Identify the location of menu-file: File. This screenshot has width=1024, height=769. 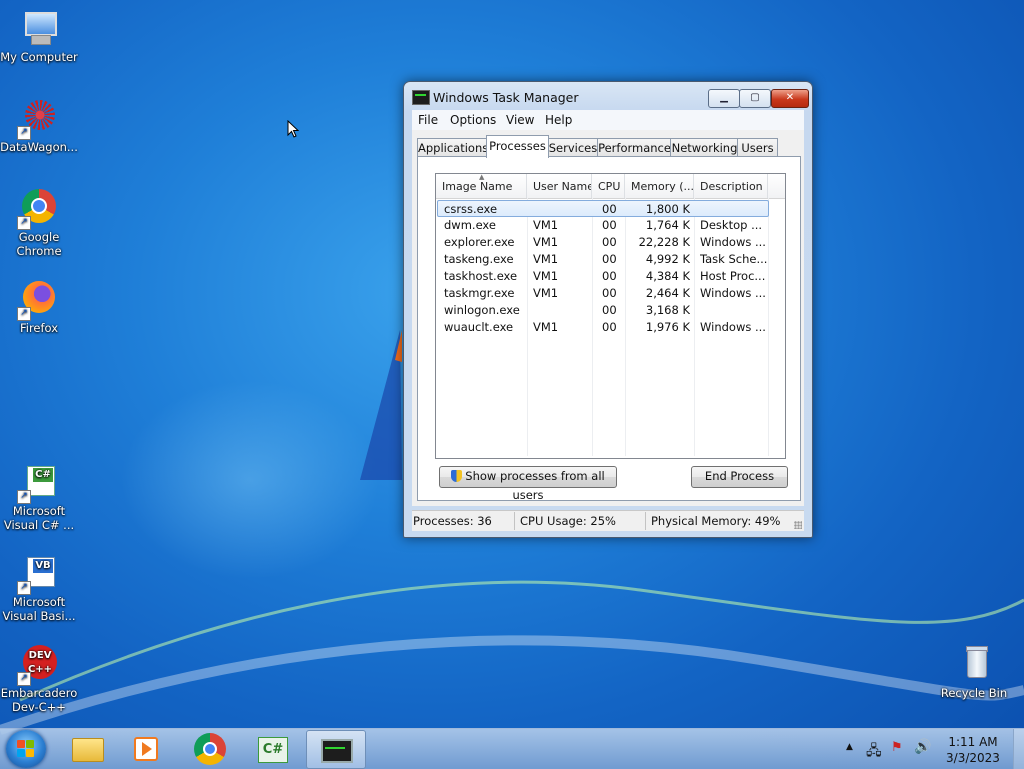
(428, 120).